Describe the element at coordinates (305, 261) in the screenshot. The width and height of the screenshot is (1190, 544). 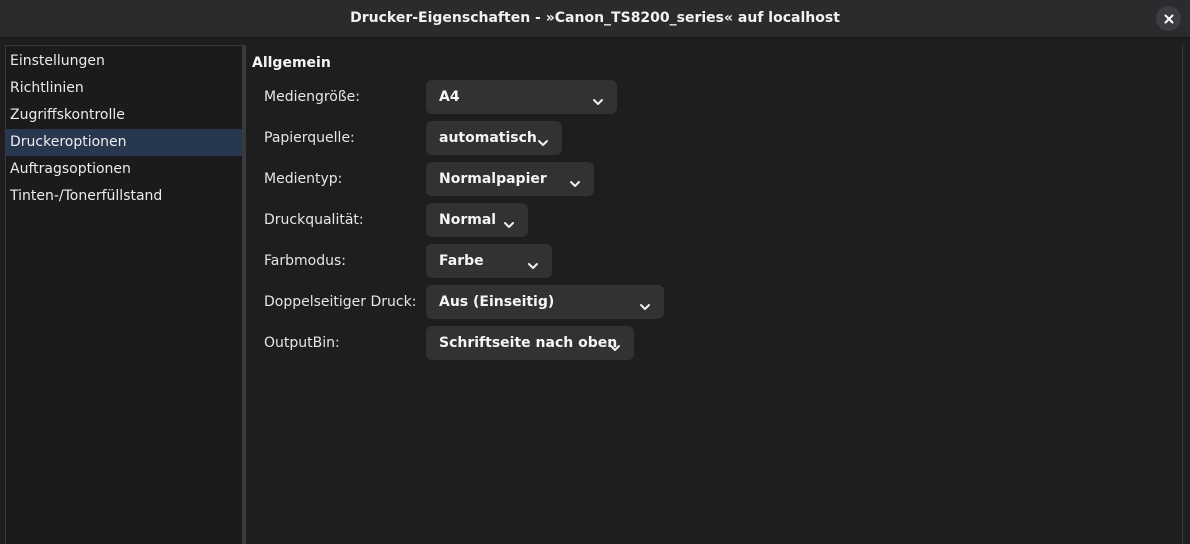
I see `color-mode-label: Farbmodus:` at that location.